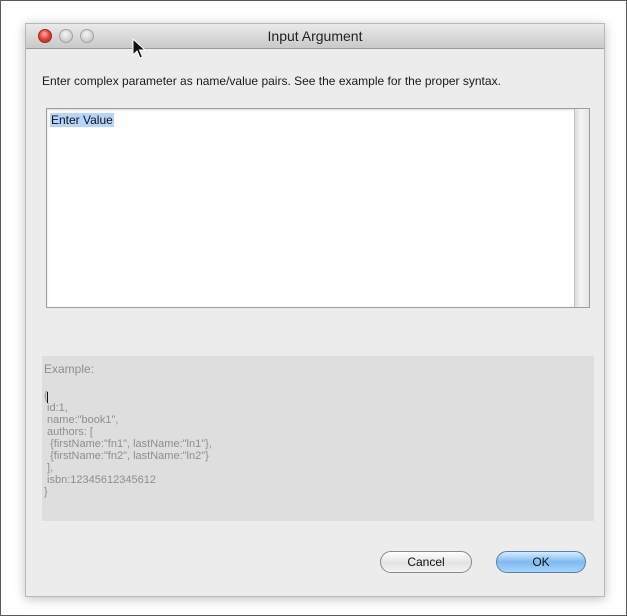 This screenshot has width=627, height=616. What do you see at coordinates (47, 397) in the screenshot?
I see `text-caret` at bounding box center [47, 397].